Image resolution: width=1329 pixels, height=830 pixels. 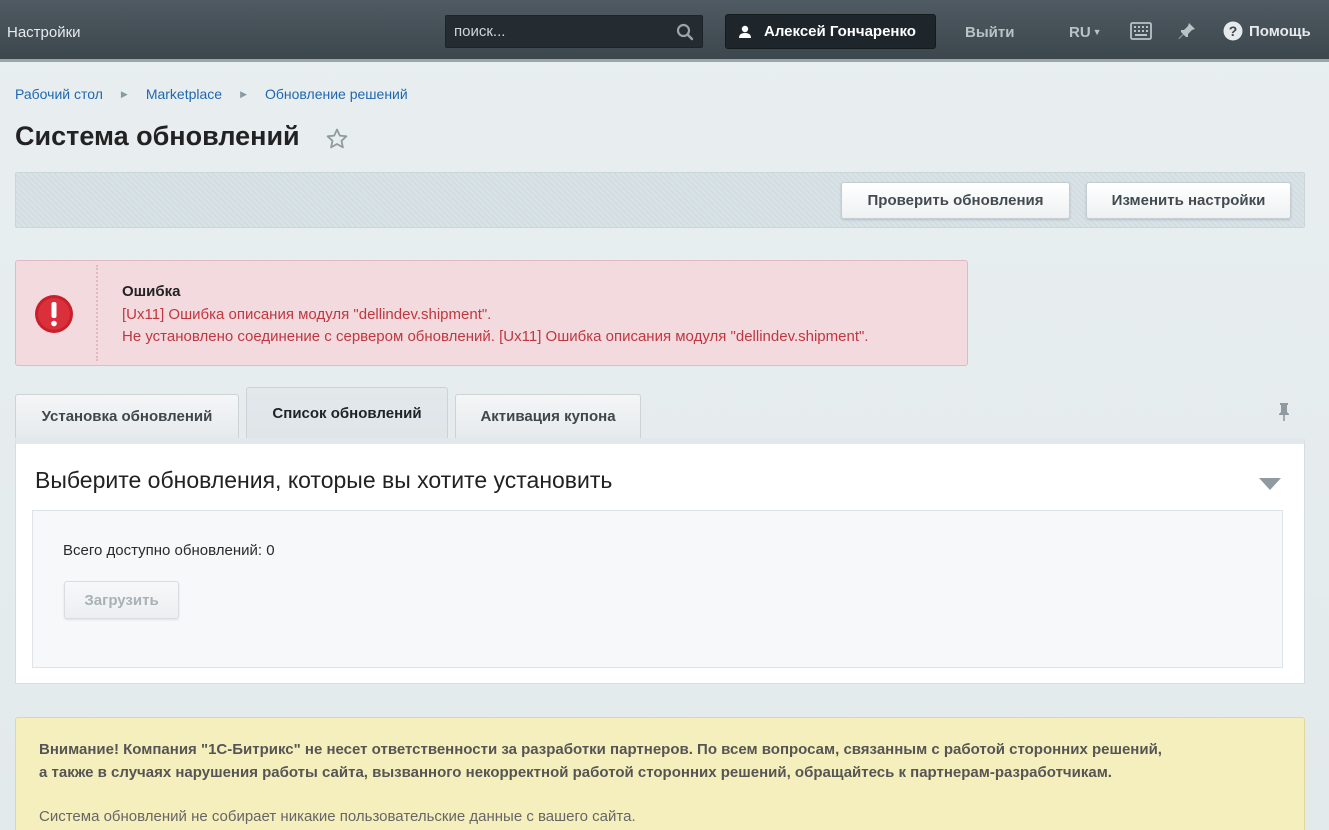 What do you see at coordinates (989, 32) in the screenshot?
I see `logout-button: Выйти` at bounding box center [989, 32].